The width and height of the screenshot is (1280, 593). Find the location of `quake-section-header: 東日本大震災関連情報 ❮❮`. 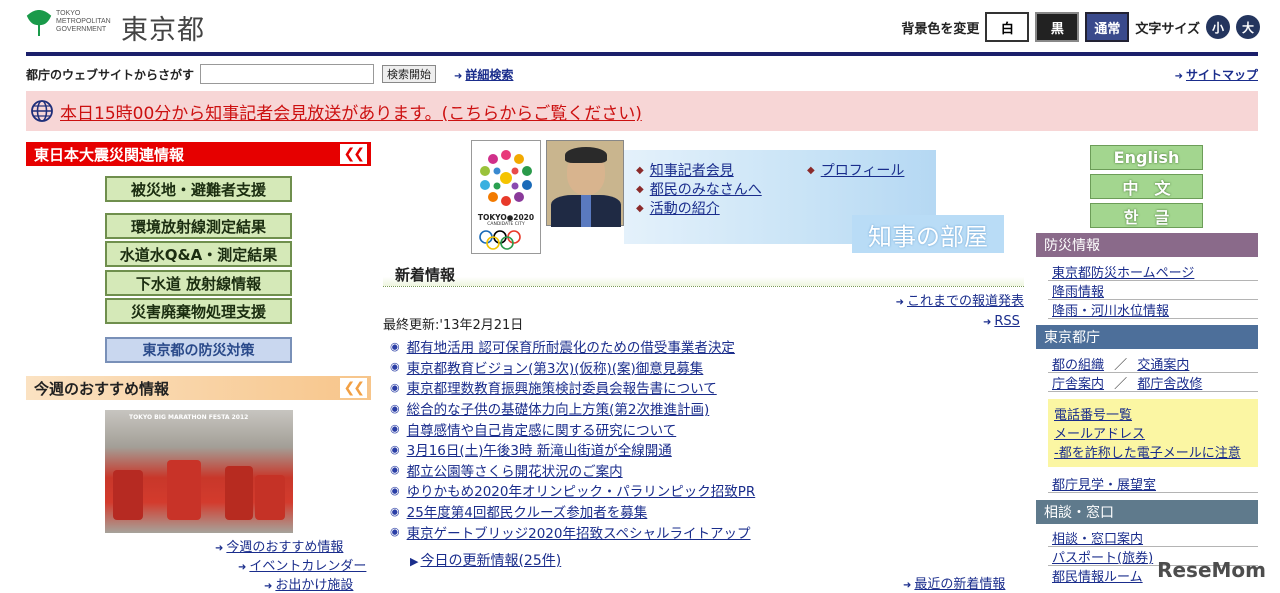

quake-section-header: 東日本大震災関連情報 ❮❮ is located at coordinates (198, 154).